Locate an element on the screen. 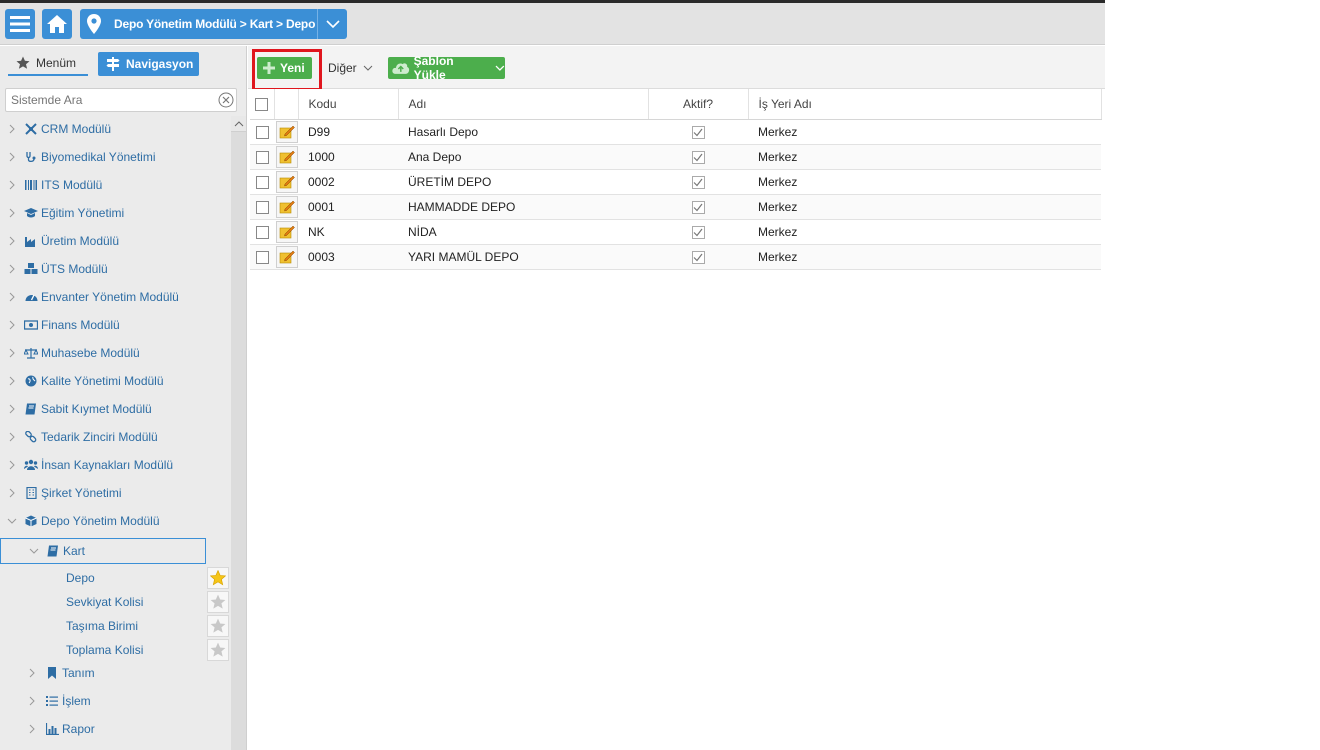  sidebar-item-kalite: Kalite Yönetimi Modülü is located at coordinates (115, 381).